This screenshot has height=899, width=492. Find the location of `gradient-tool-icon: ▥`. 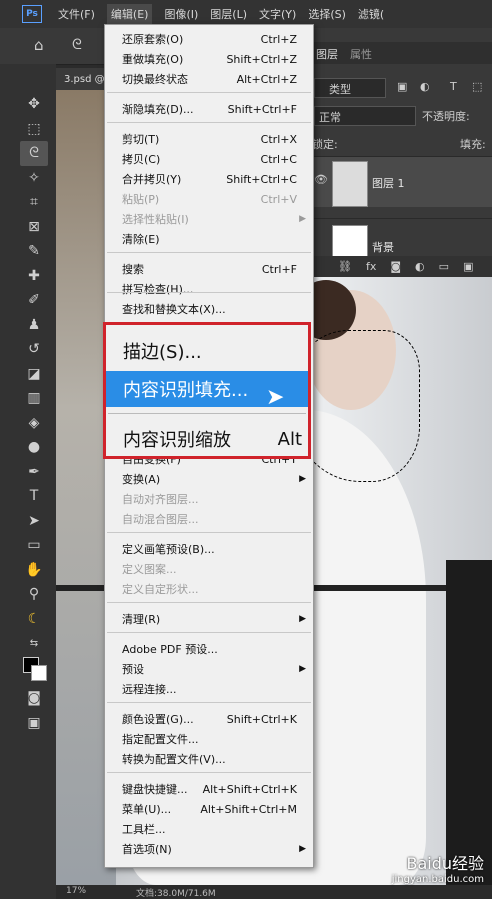

gradient-tool-icon: ▥ is located at coordinates (34, 398).